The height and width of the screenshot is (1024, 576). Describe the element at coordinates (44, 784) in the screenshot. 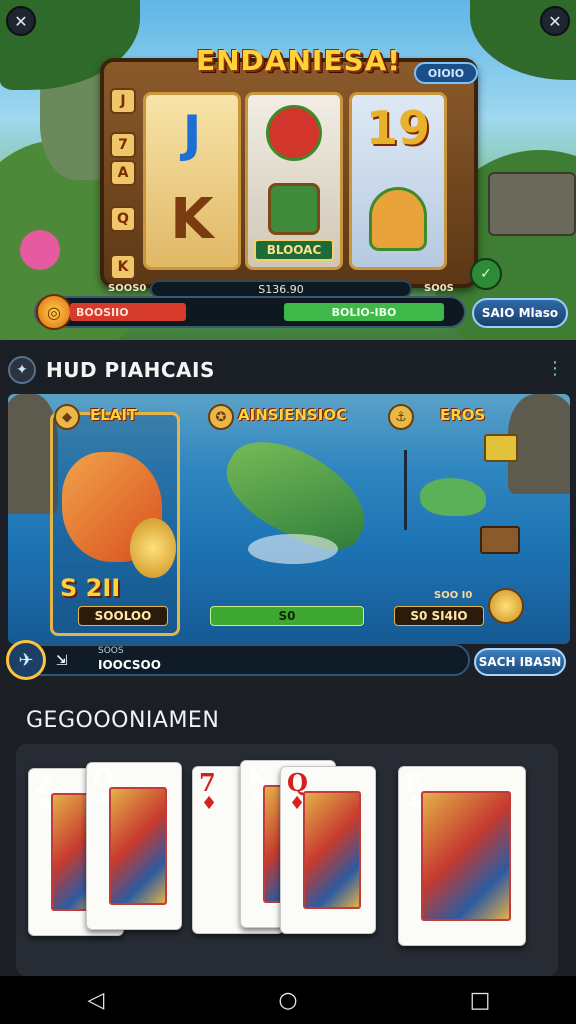

I see `card-rank: Z` at that location.